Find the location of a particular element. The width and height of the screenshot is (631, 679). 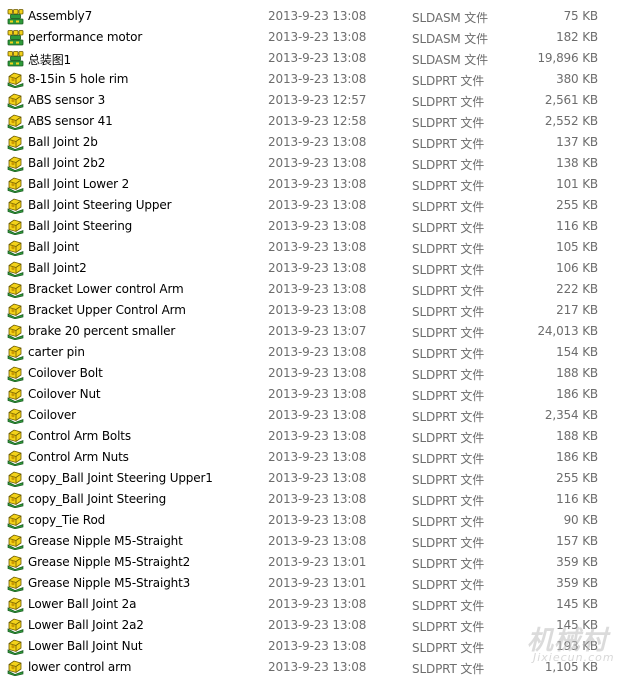

file-size: 193 KB is located at coordinates (577, 646).